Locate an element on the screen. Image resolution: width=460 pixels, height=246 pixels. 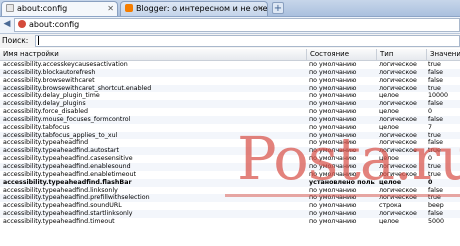
pref-name: accessibility.browsewithcaret is located at coordinates (49, 80).